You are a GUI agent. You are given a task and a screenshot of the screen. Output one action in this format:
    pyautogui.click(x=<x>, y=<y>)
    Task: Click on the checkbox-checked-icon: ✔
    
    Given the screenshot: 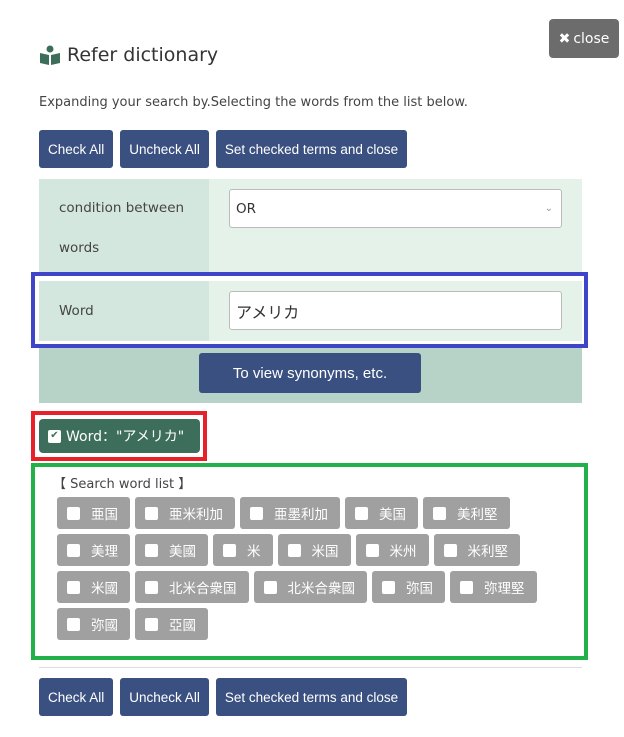 What is the action you would take?
    pyautogui.click(x=54, y=436)
    